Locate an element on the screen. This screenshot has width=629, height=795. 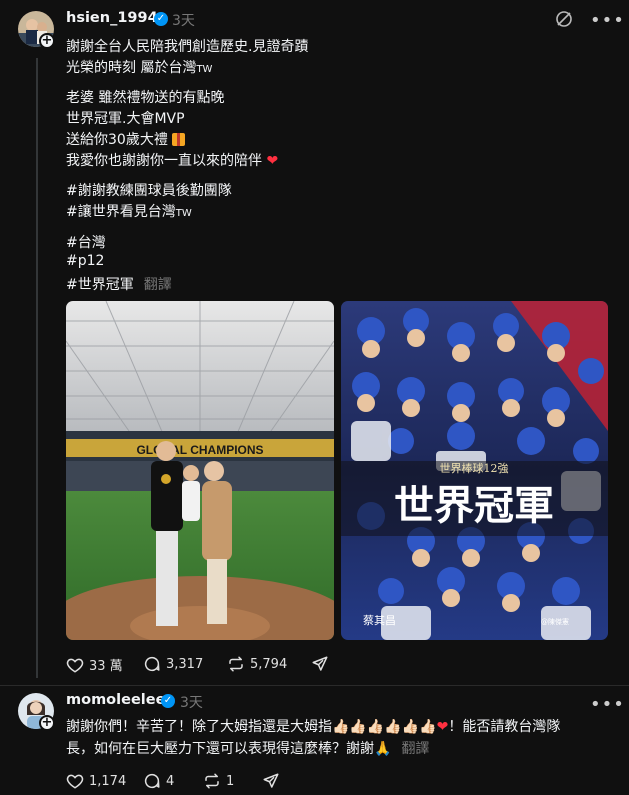
reply-verified-icon: ✓ is located at coordinates (168, 701).